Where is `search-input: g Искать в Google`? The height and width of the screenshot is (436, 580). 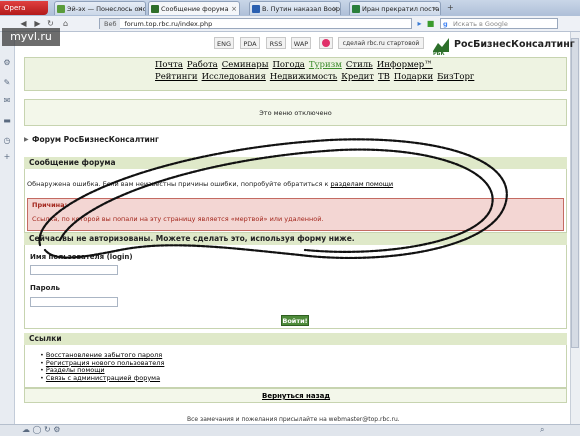 search-input: g Искать в Google is located at coordinates (499, 23).